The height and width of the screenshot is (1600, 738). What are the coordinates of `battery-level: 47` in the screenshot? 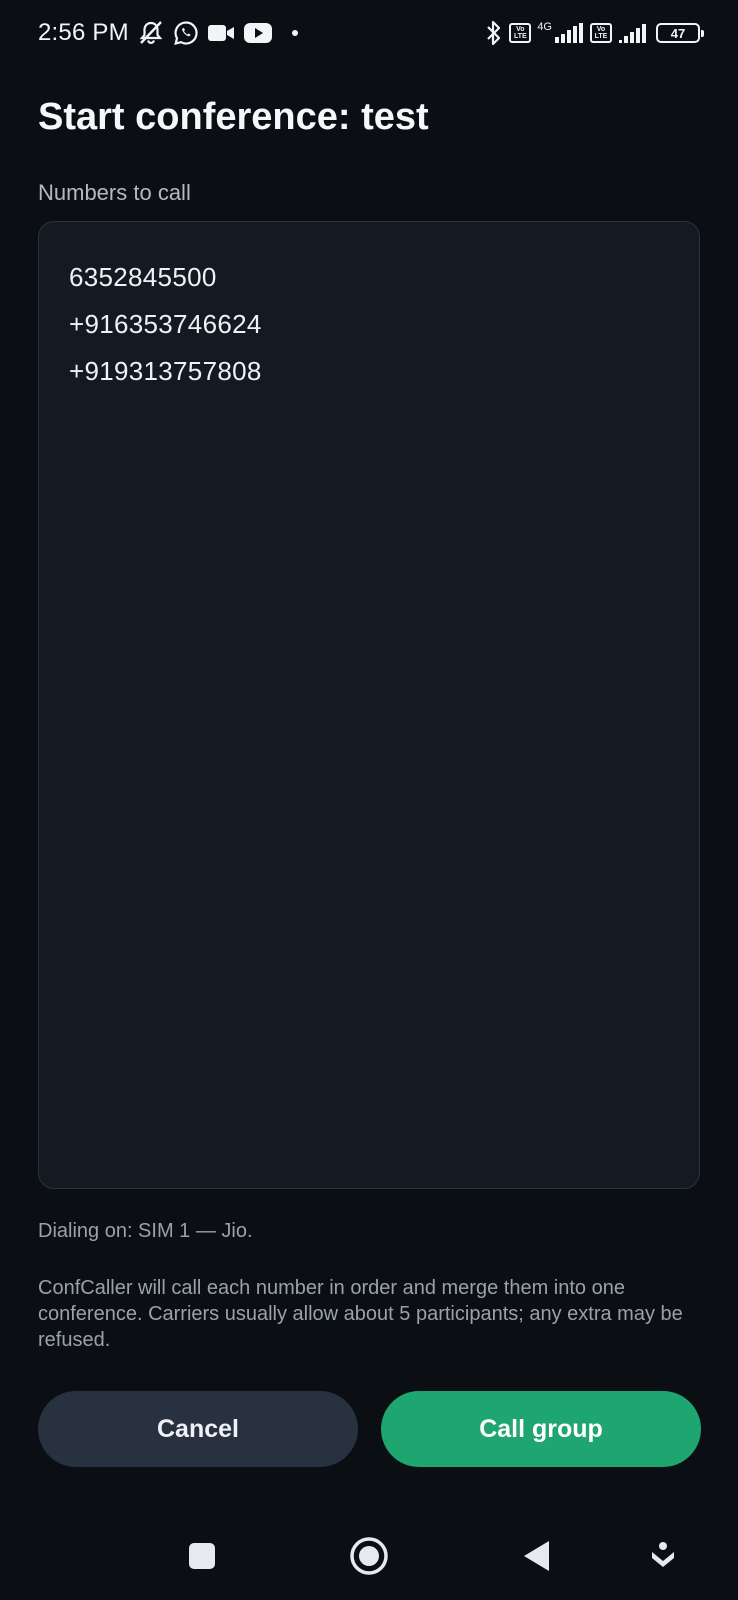 It's located at (678, 33).